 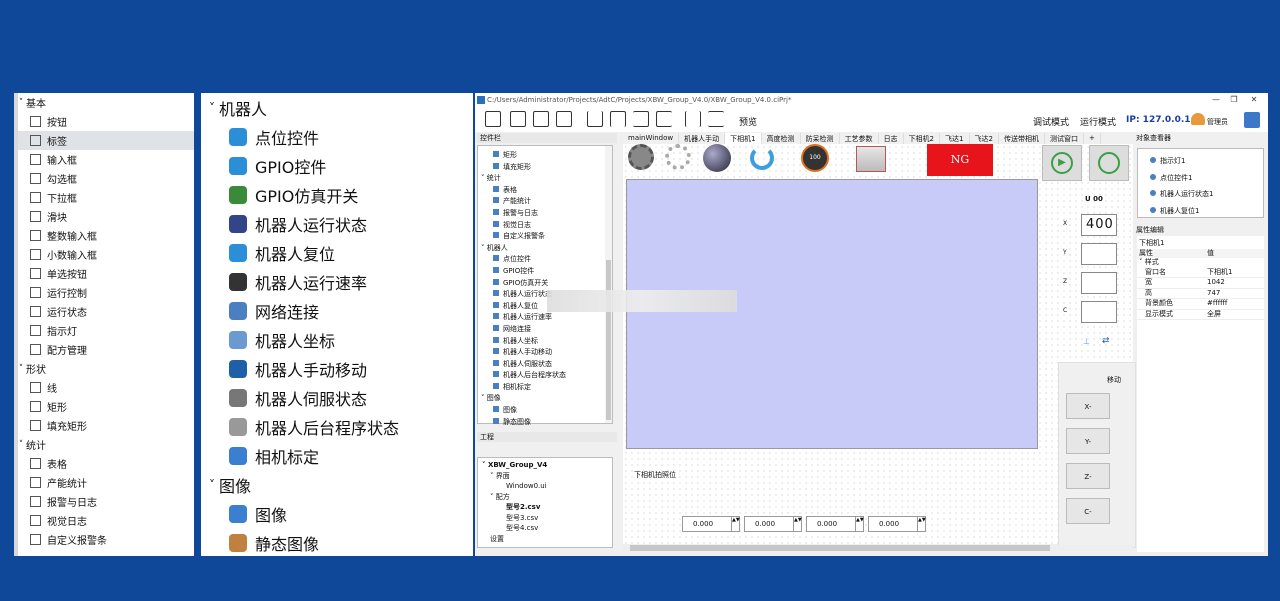 I want to click on distribute-horizontal-icon, so click(x=693, y=119).